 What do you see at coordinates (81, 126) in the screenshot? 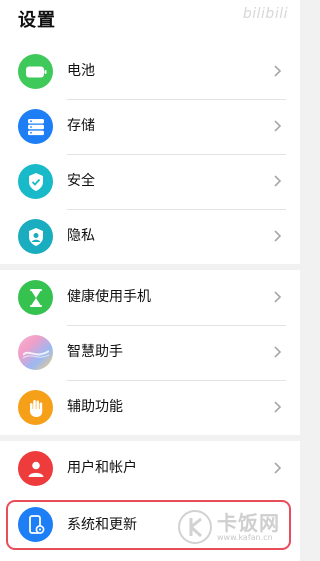
I see `settings-item-label: 存储` at bounding box center [81, 126].